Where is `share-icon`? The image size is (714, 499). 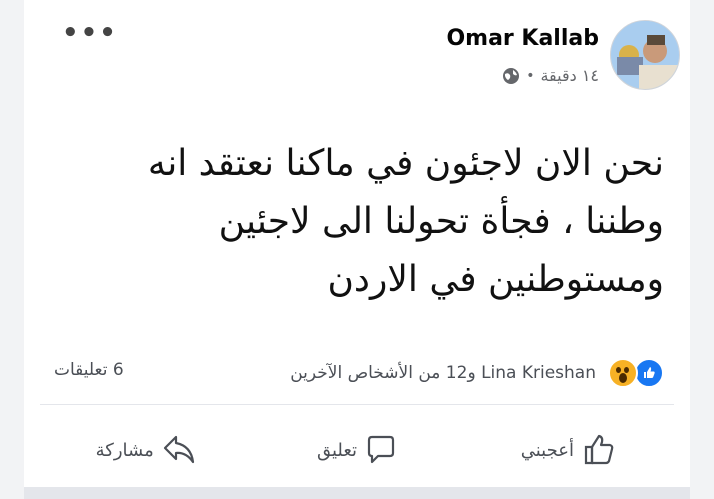
share-icon is located at coordinates (178, 449).